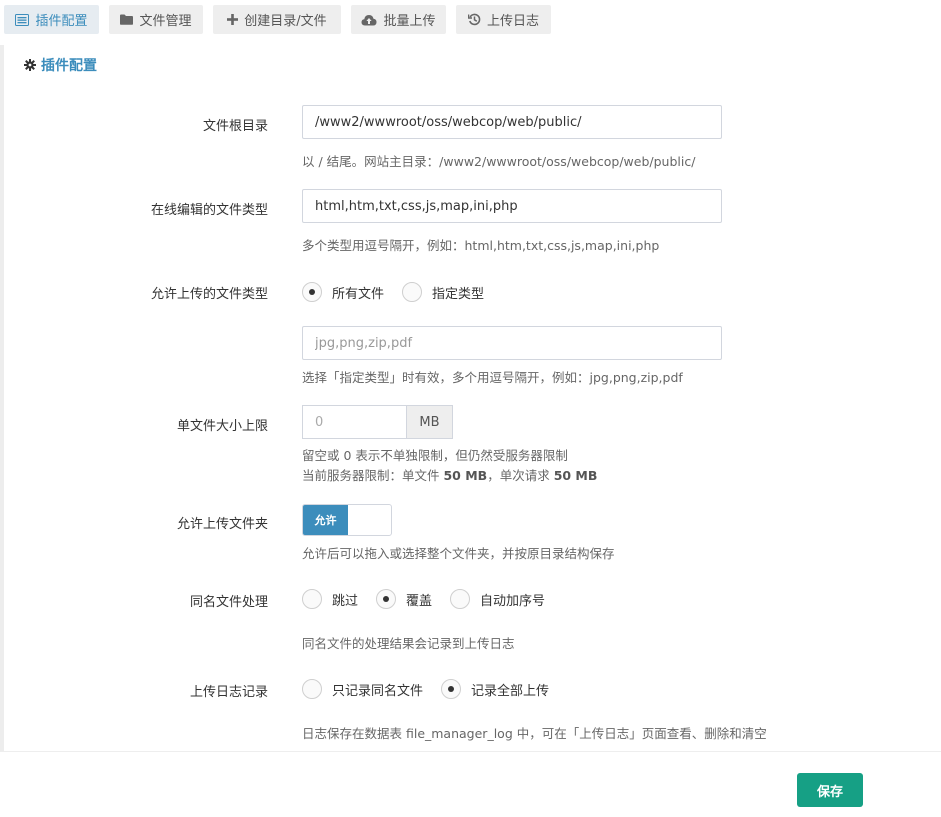 This screenshot has height=817, width=941. I want to click on radio-overwrite: 覆盖, so click(404, 599).